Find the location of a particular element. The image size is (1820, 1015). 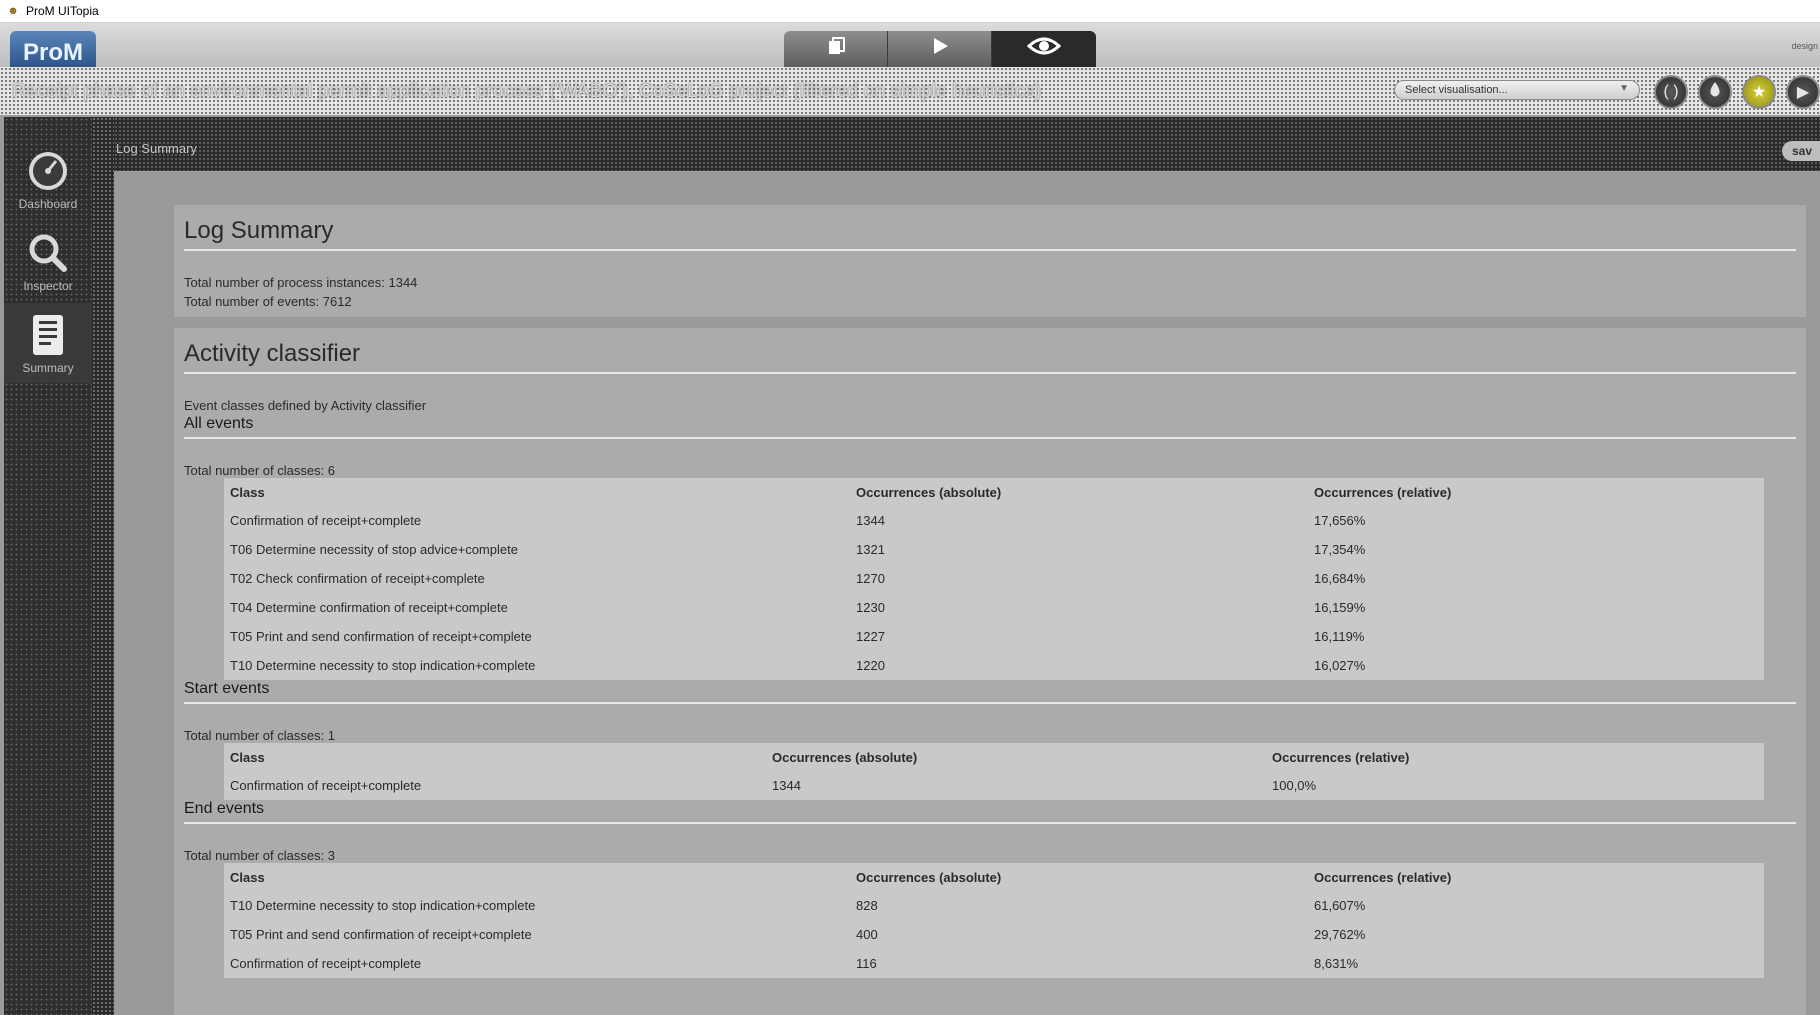

absolute-cell: 400 is located at coordinates (867, 934).